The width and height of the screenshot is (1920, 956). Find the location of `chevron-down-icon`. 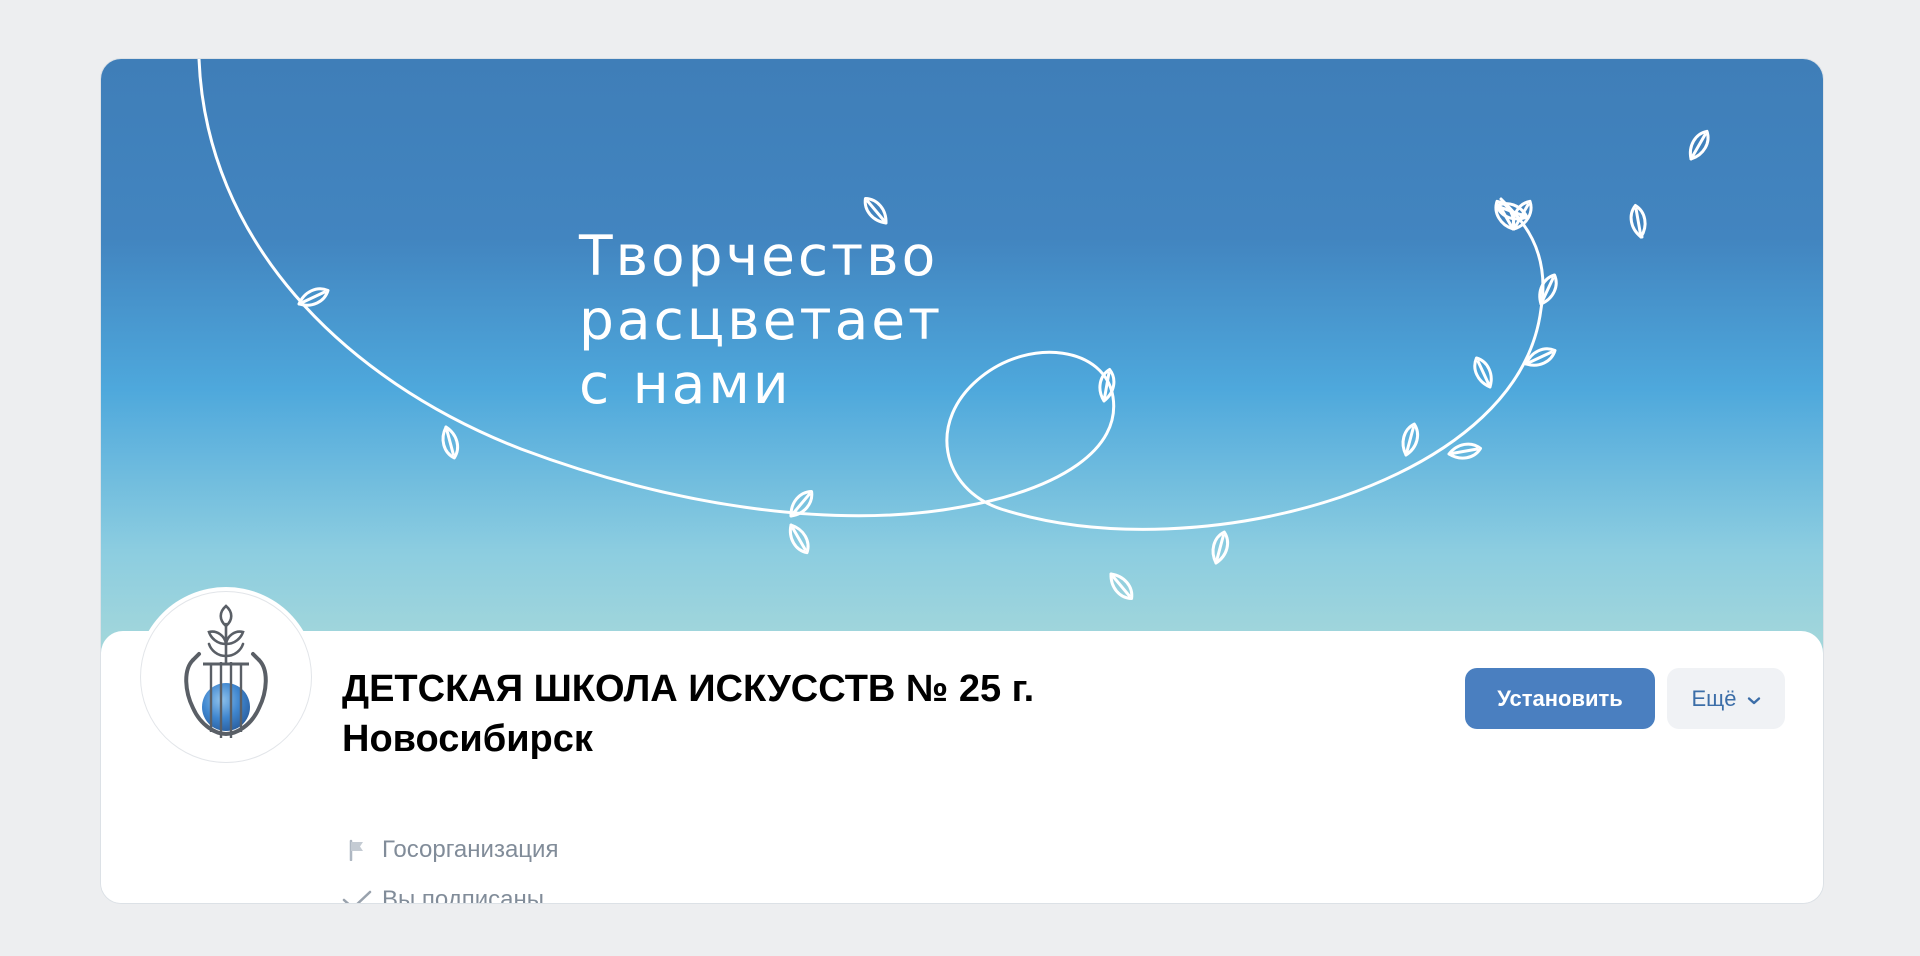

chevron-down-icon is located at coordinates (1754, 699).